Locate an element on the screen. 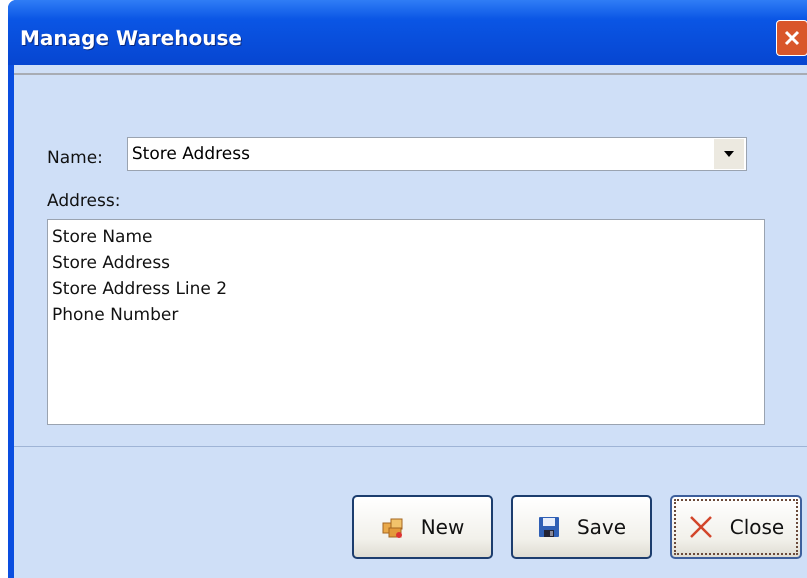  text-line: Store Address Line 2 is located at coordinates (140, 289).